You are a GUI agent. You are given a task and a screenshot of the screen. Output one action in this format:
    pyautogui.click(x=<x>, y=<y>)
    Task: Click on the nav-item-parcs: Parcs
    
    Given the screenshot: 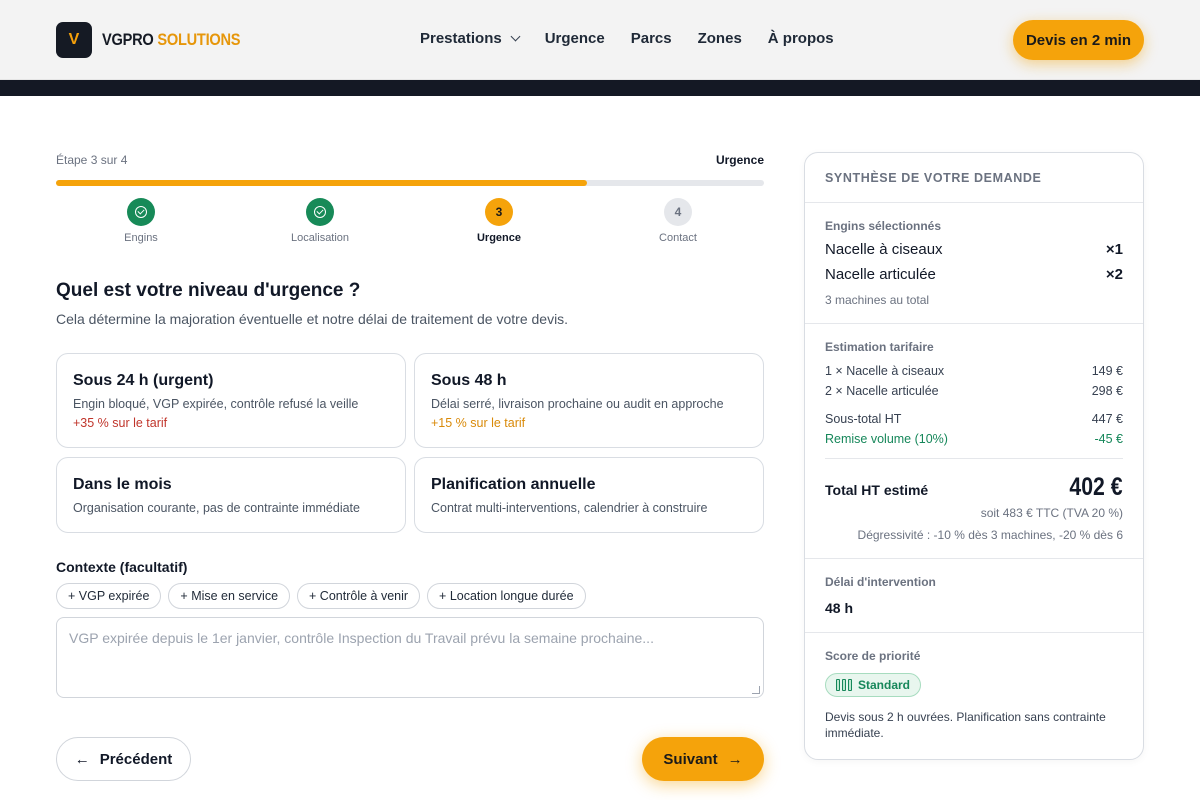 What is the action you would take?
    pyautogui.click(x=651, y=38)
    